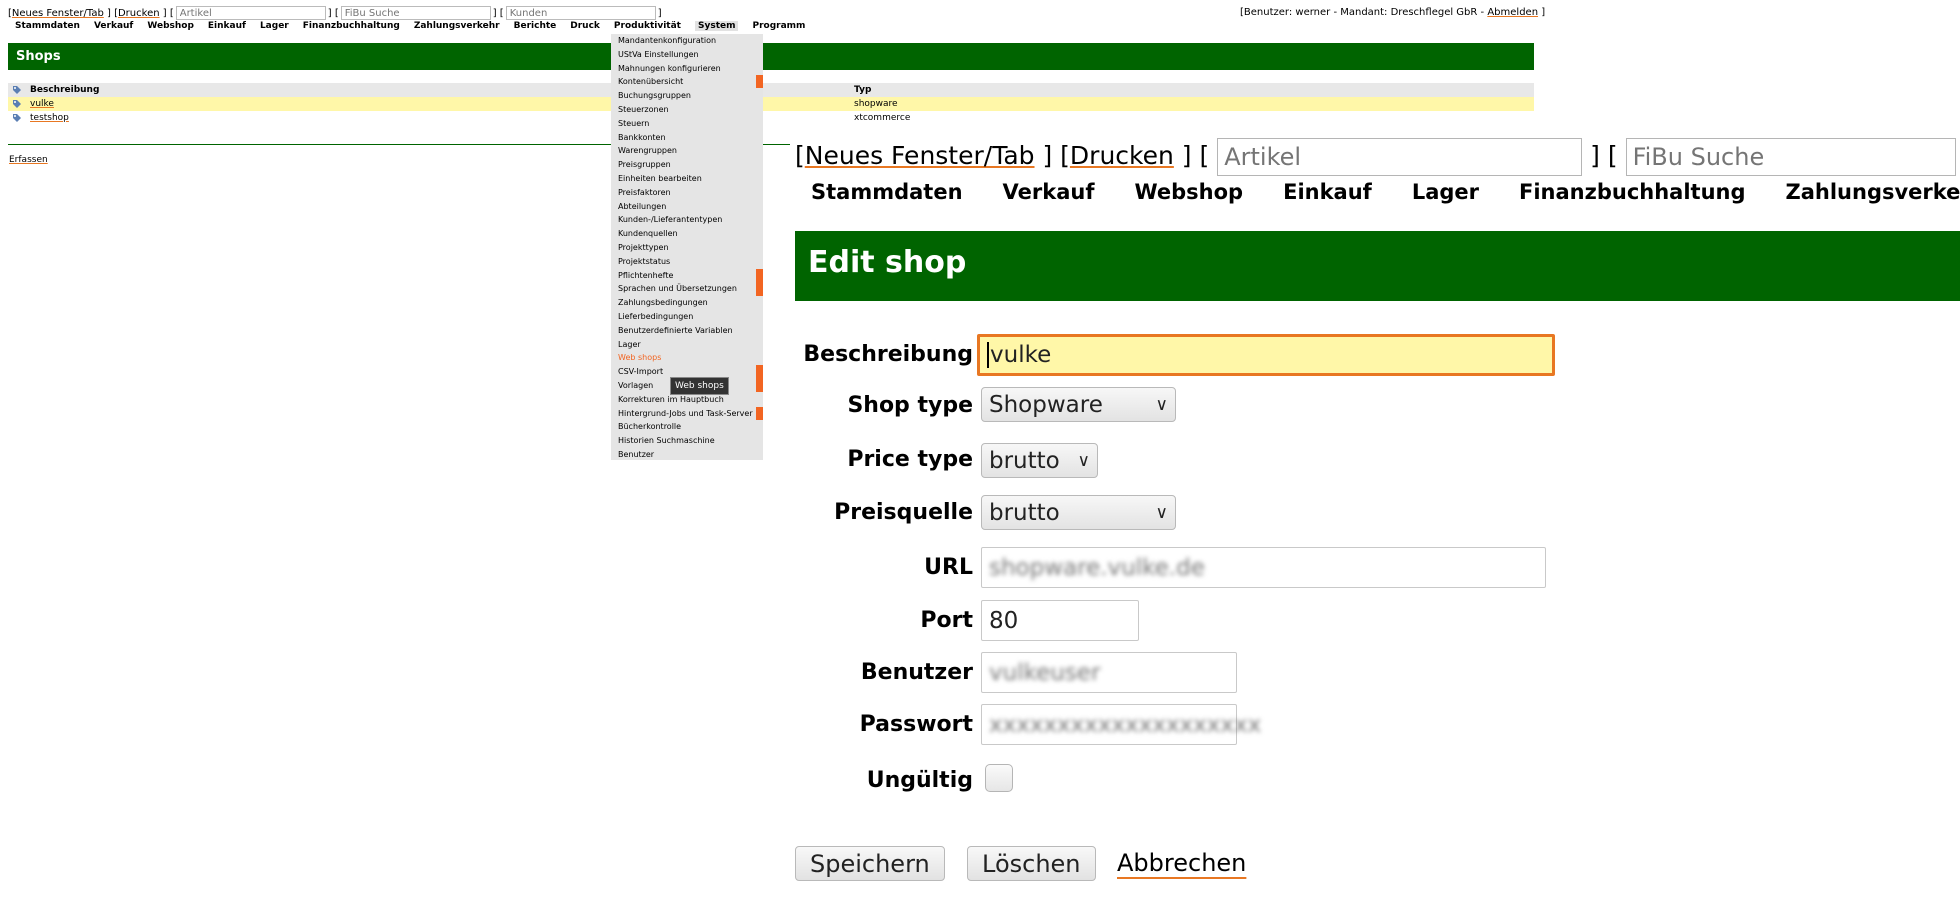 This screenshot has height=901, width=1960. Describe the element at coordinates (642, 206) in the screenshot. I see `menu-item-label: Abteilungen` at that location.